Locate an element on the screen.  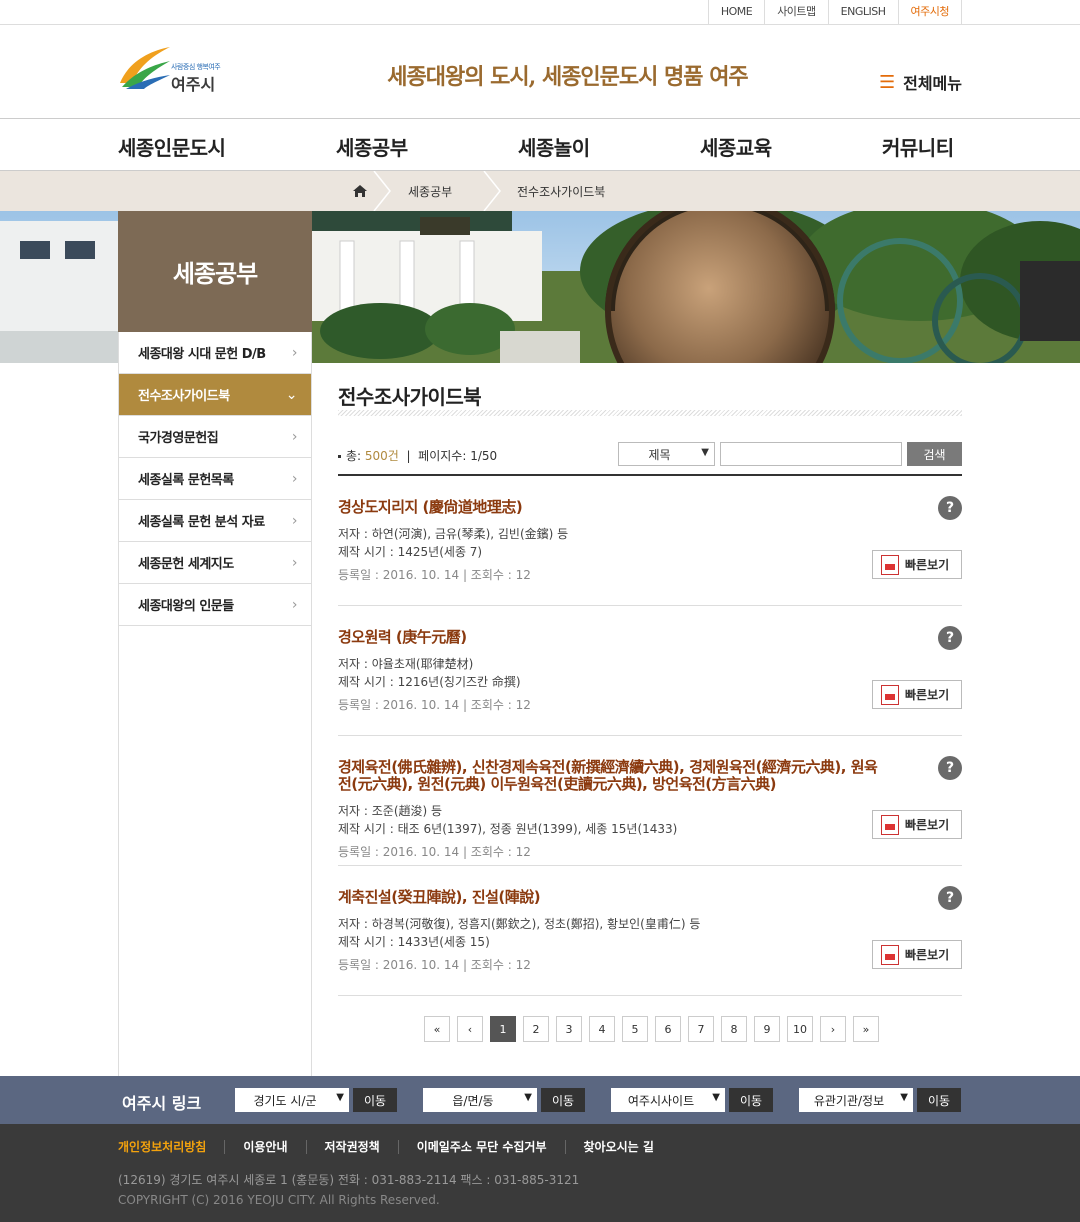
total-count: 500건 is located at coordinates (381, 456).